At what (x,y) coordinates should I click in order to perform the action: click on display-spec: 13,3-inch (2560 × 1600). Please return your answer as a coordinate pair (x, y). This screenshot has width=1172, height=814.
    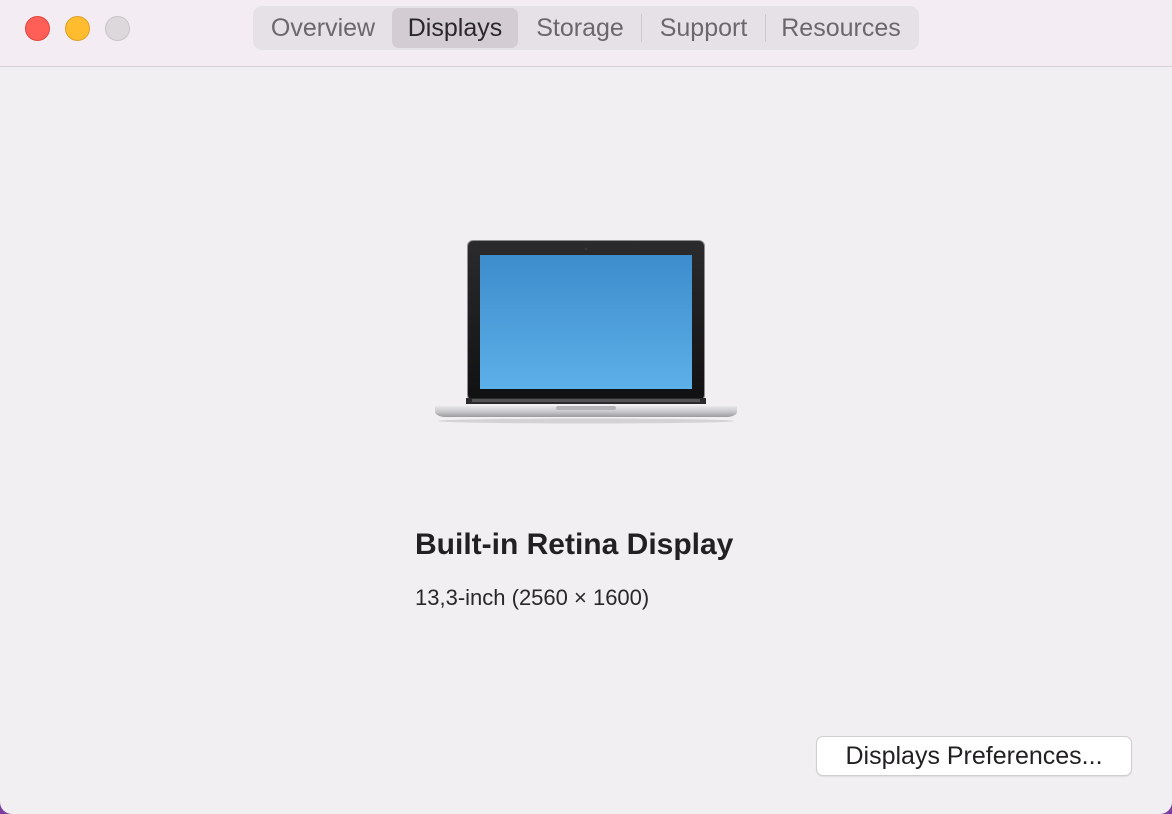
    Looking at the image, I should click on (532, 597).